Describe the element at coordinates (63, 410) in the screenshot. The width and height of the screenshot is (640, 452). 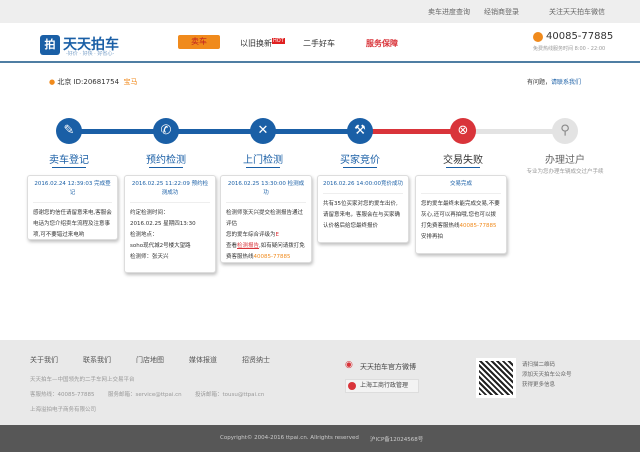
I see `company: 上海溢拍电子商务有限公司` at that location.